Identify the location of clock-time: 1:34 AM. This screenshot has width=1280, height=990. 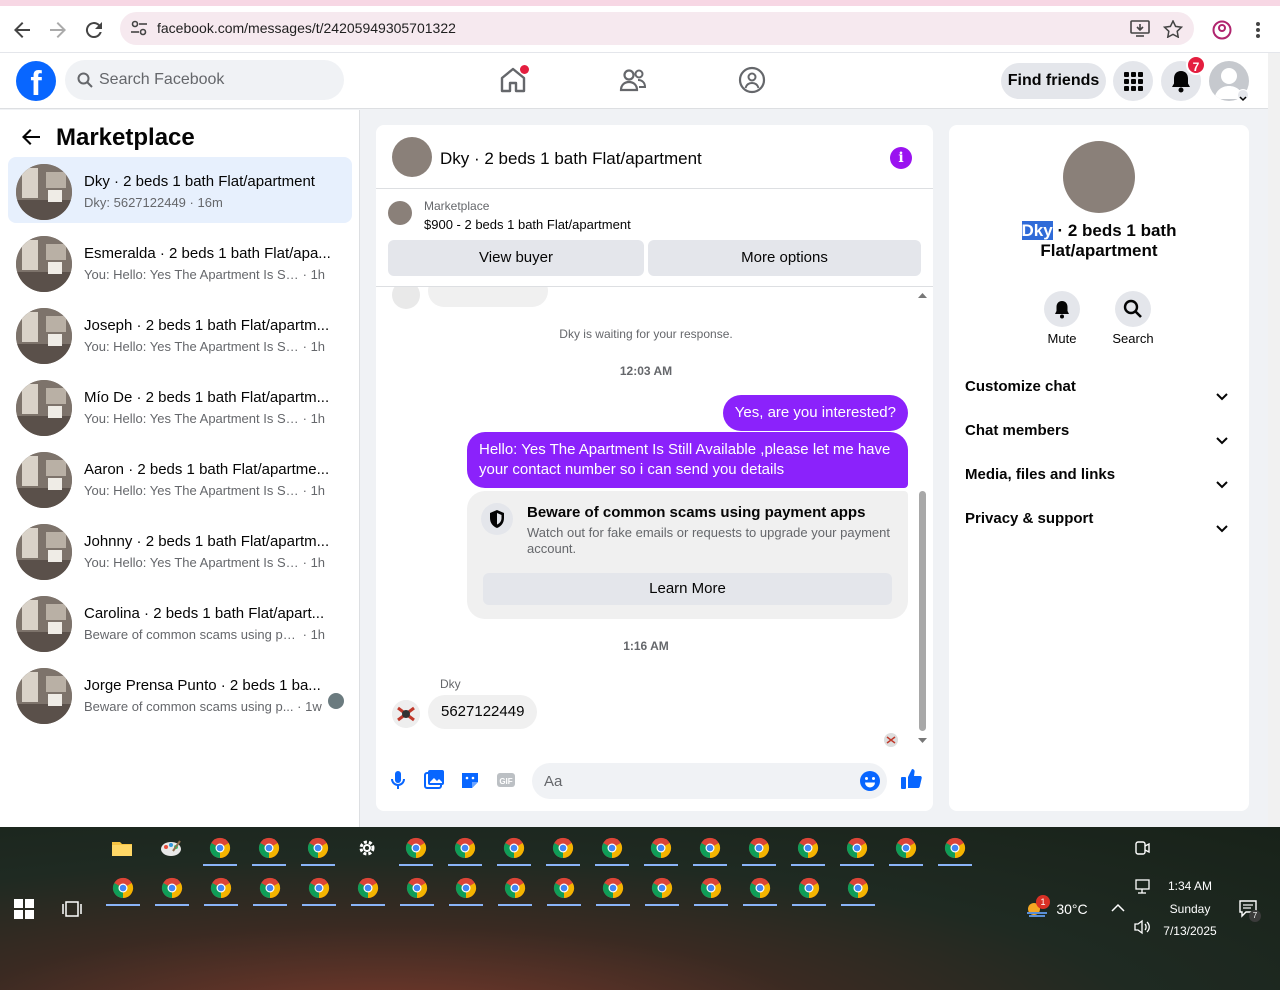
(1190, 886).